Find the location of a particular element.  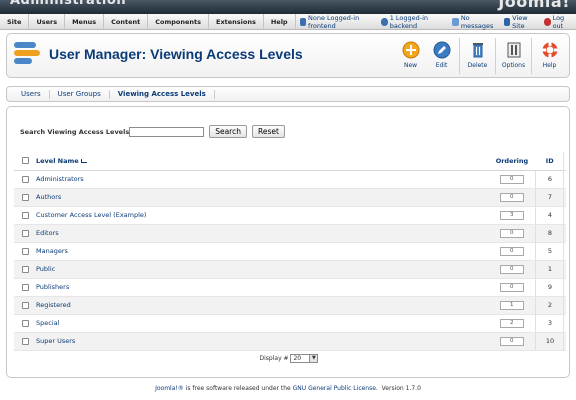

new-button: New is located at coordinates (410, 56).